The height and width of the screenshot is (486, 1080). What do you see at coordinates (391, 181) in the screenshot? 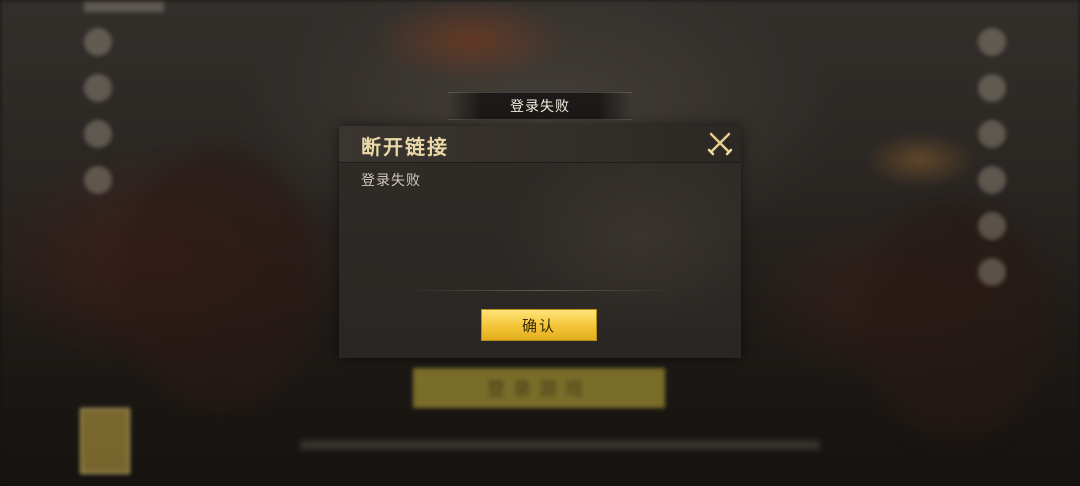
I see `dialog-message: 登录失败` at bounding box center [391, 181].